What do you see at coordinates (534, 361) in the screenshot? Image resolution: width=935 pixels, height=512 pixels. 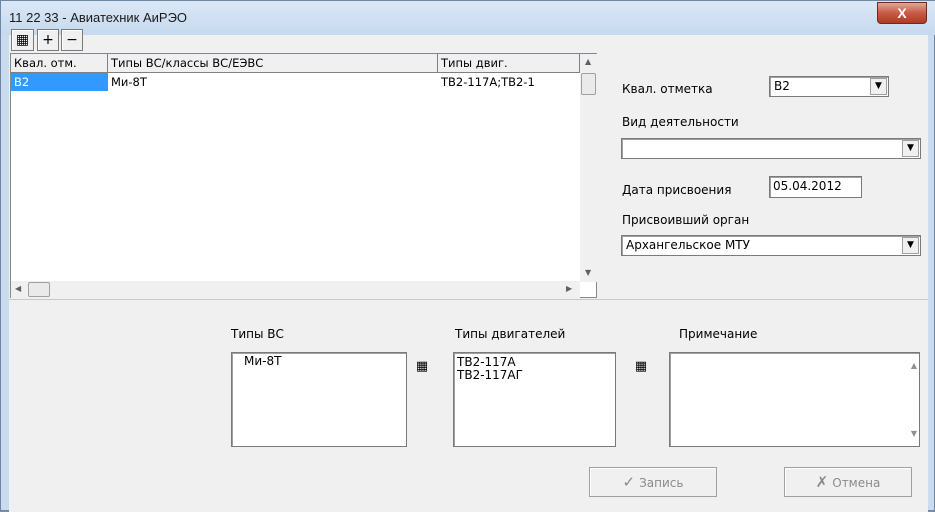 I see `list-item: ТВ2-117А` at bounding box center [534, 361].